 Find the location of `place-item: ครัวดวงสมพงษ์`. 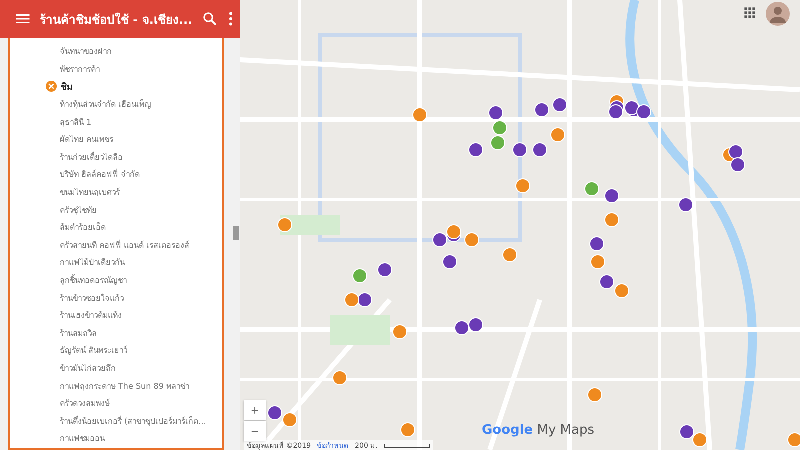

place-item: ครัวดวงสมพงษ์ is located at coordinates (85, 403).